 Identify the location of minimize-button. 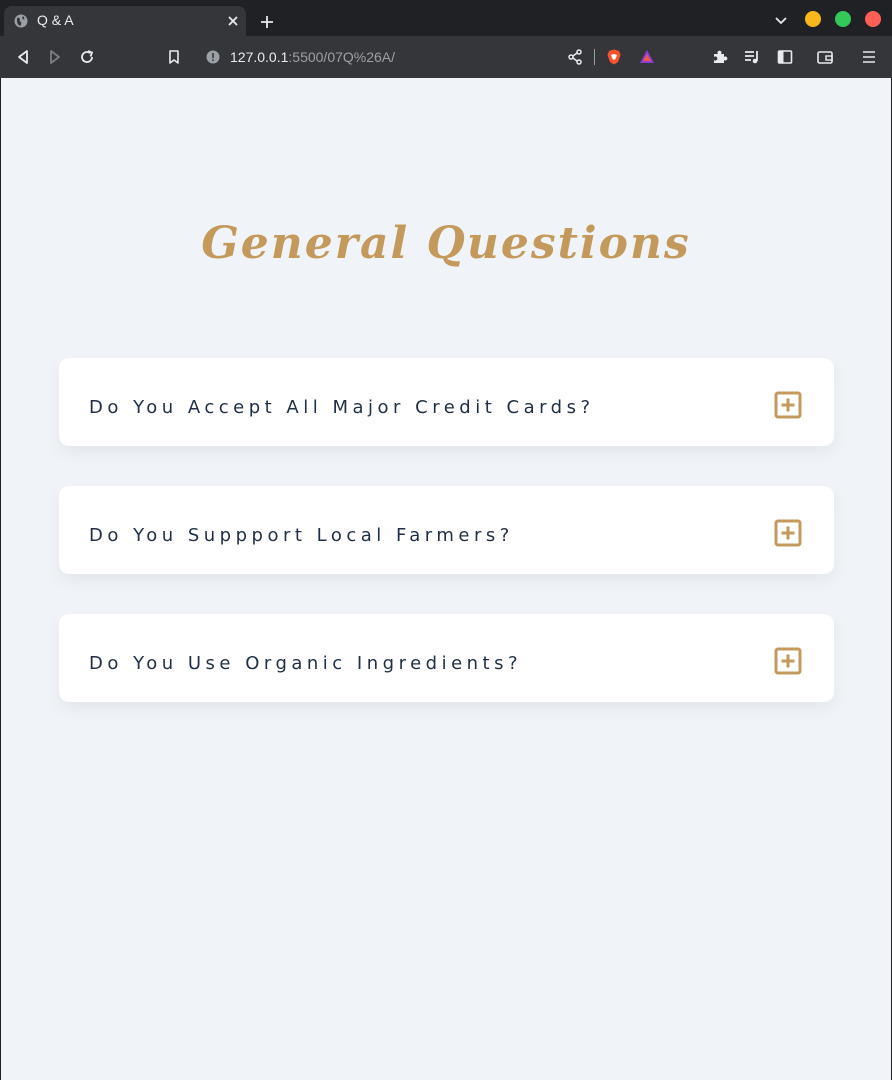
(813, 19).